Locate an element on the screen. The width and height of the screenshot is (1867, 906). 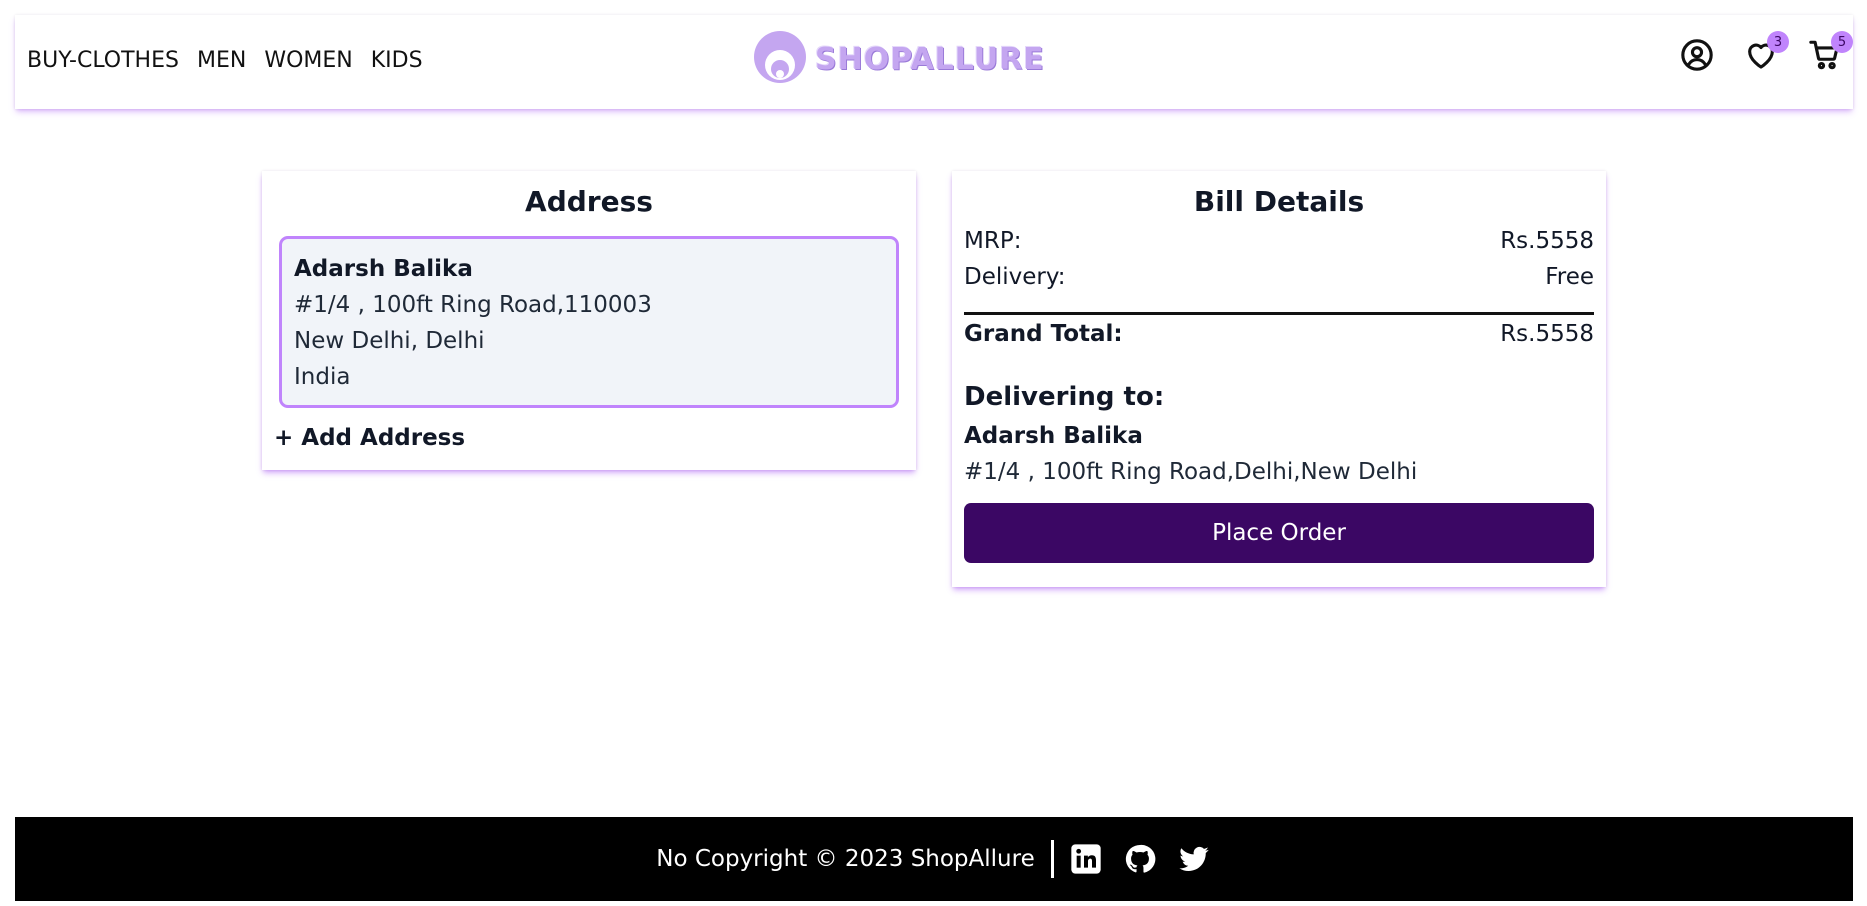
github-icon is located at coordinates (1140, 858).